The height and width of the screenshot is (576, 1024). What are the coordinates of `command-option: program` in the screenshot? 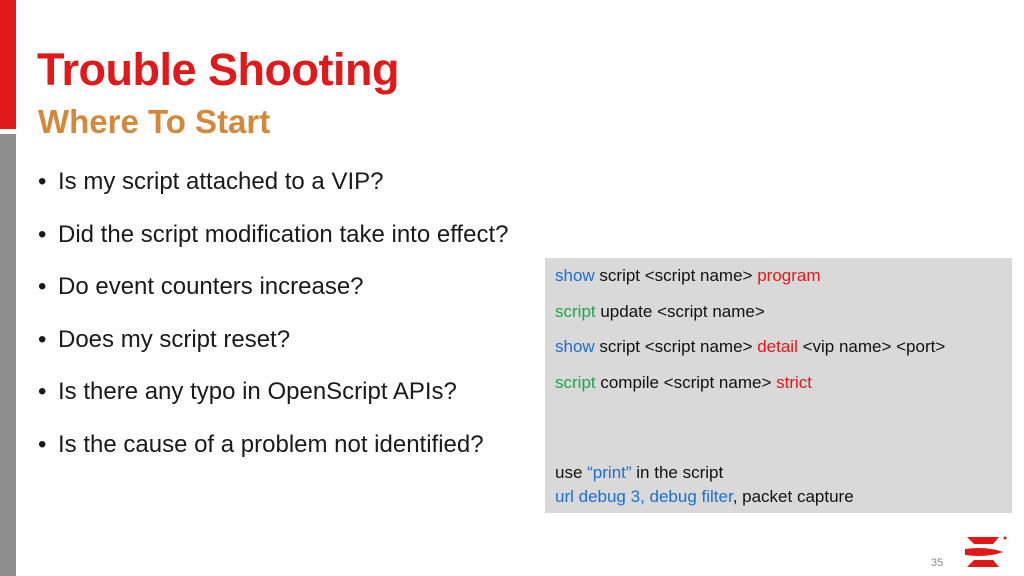 It's located at (789, 275).